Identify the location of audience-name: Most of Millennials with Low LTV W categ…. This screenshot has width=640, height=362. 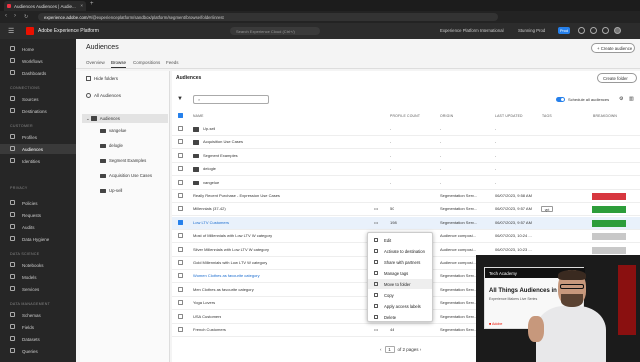
(232, 235).